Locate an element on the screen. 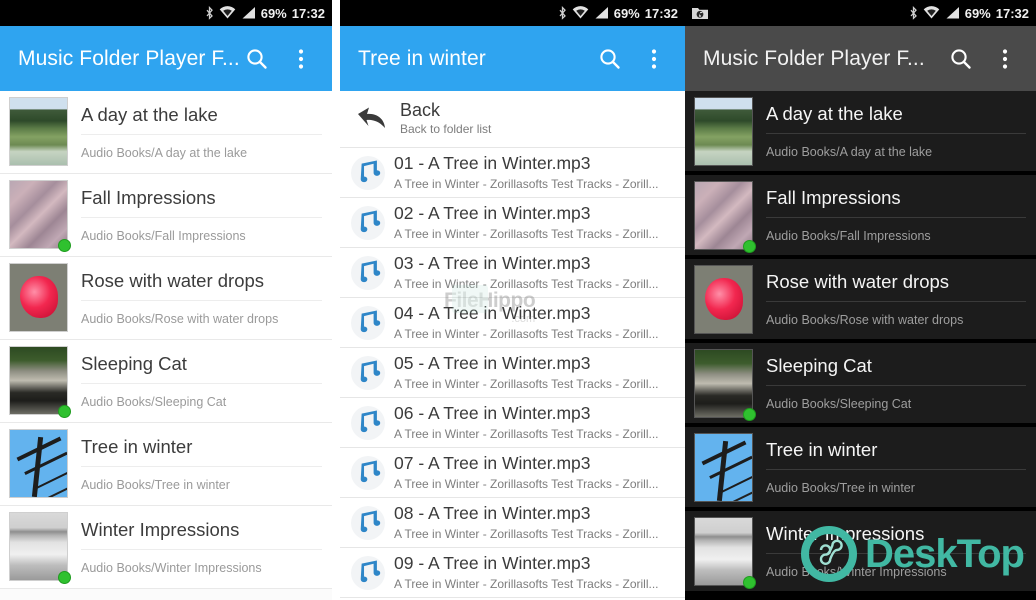 This screenshot has height=600, width=1036. back-item-text: Back Back to folder list is located at coordinates (536, 119).